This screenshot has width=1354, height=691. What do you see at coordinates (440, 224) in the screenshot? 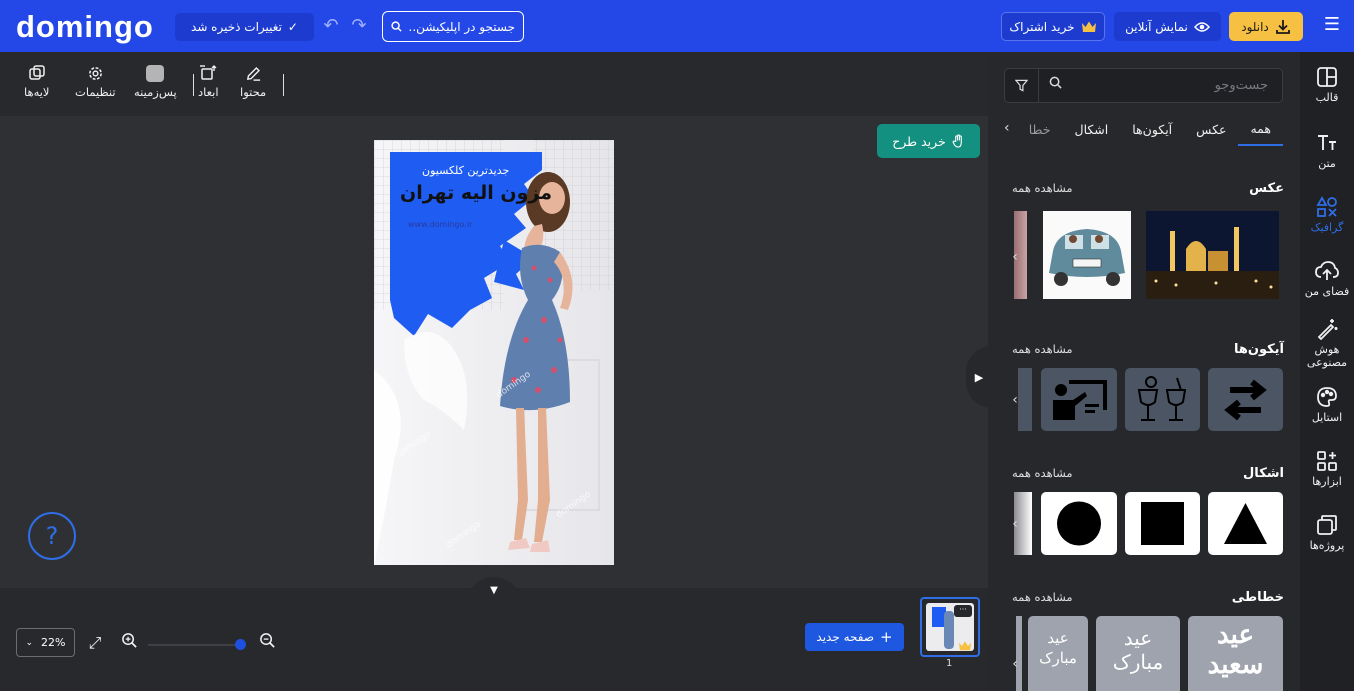
I see `design-url: www.domingo.ir` at bounding box center [440, 224].